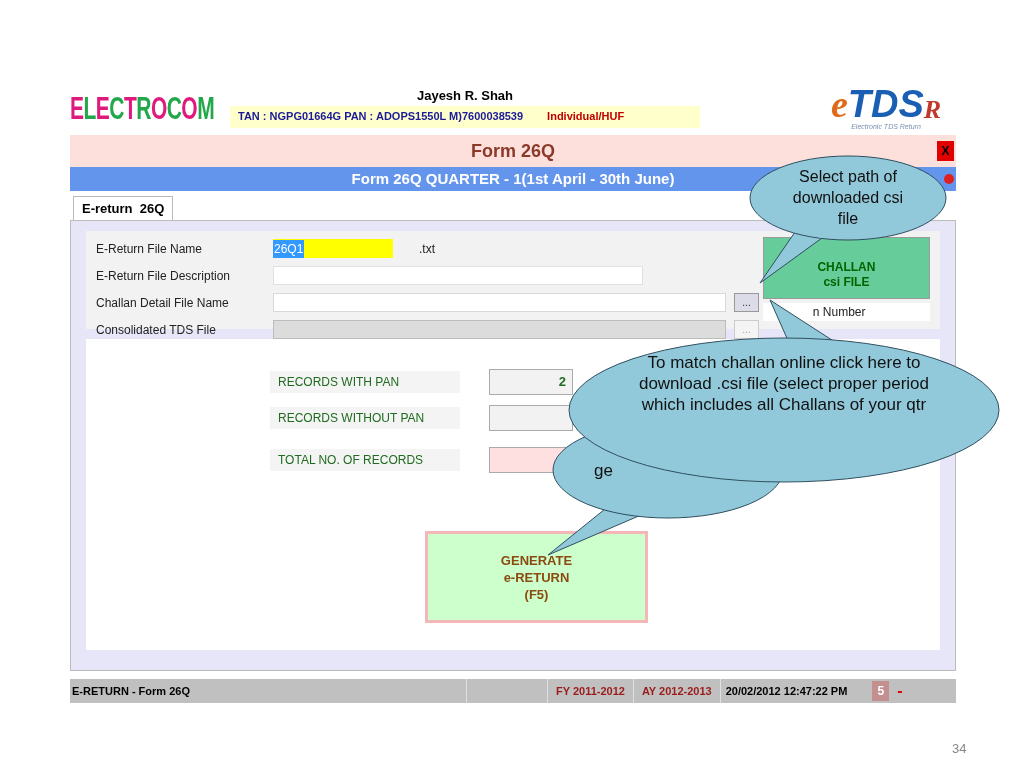 The height and width of the screenshot is (768, 1024). I want to click on callout-text: ge, so click(604, 470).